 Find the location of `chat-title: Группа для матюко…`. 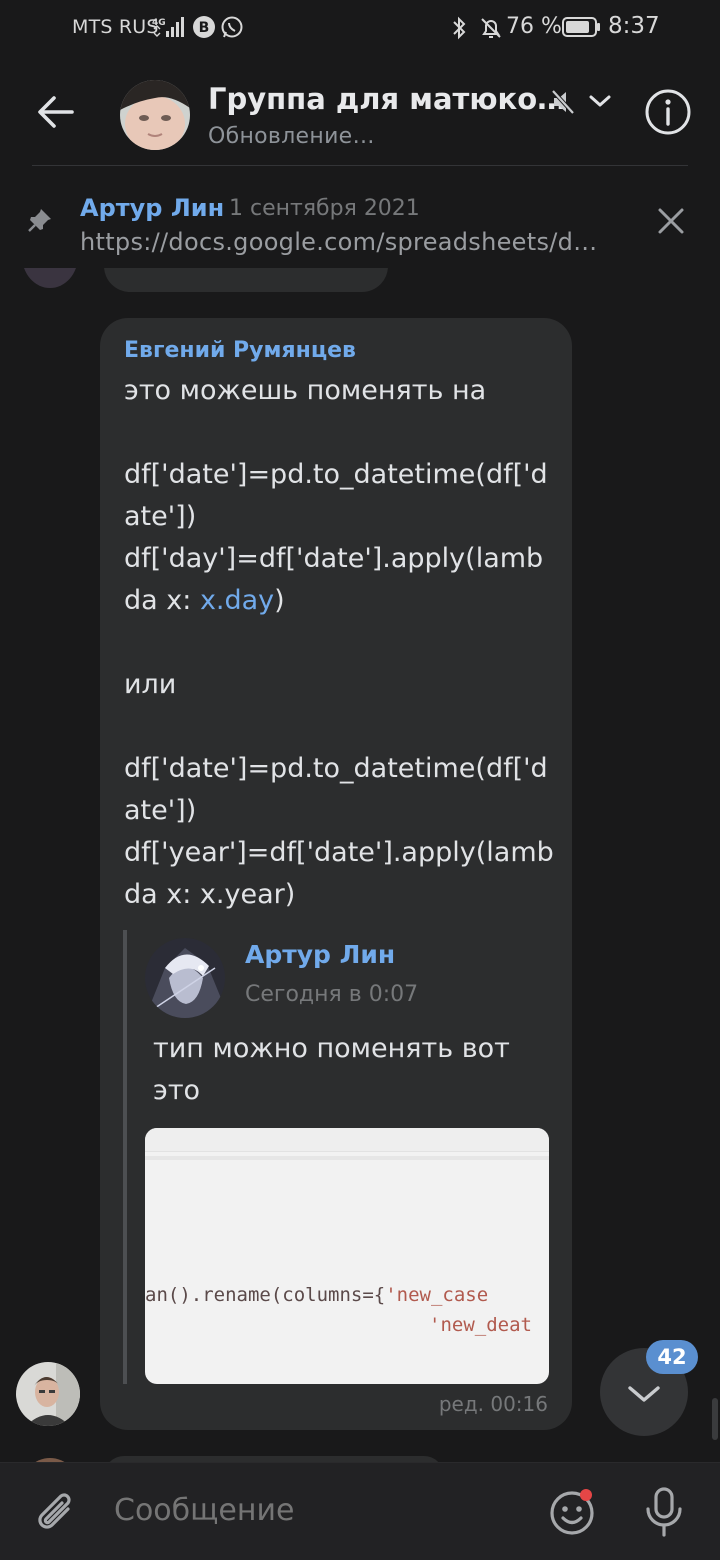

chat-title: Группа для матюко… is located at coordinates (387, 99).